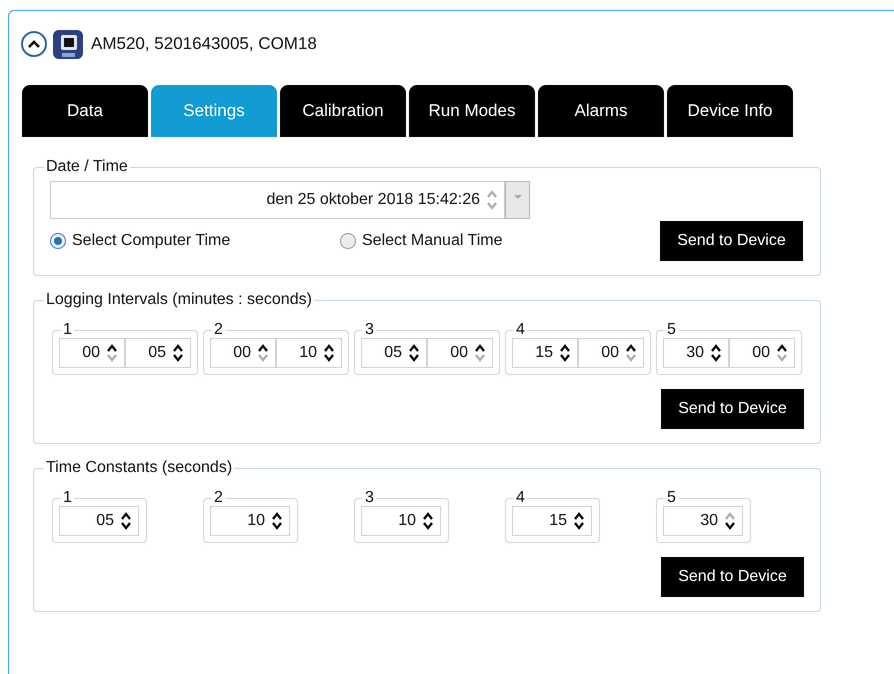 The width and height of the screenshot is (894, 674). What do you see at coordinates (432, 241) in the screenshot?
I see `radio-label: Select Manual Time` at bounding box center [432, 241].